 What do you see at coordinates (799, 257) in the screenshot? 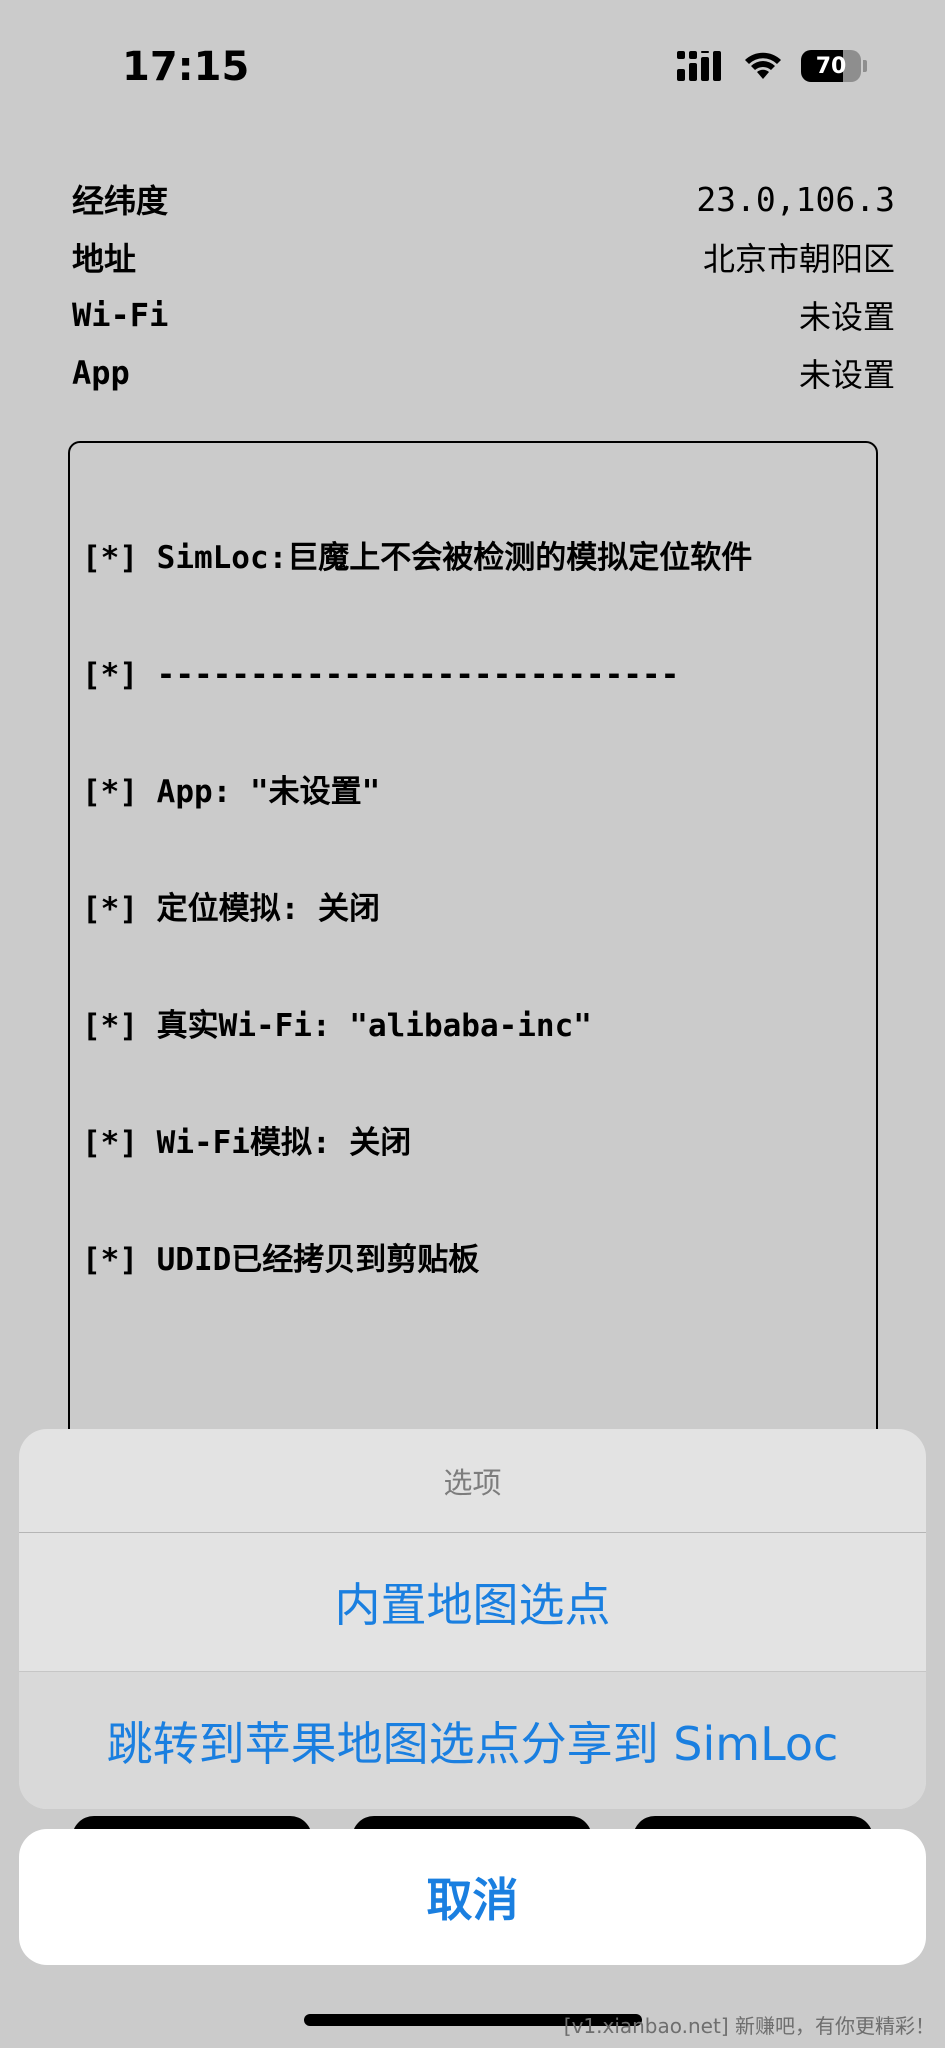
I see `address-value: 北京市朝阳区` at bounding box center [799, 257].